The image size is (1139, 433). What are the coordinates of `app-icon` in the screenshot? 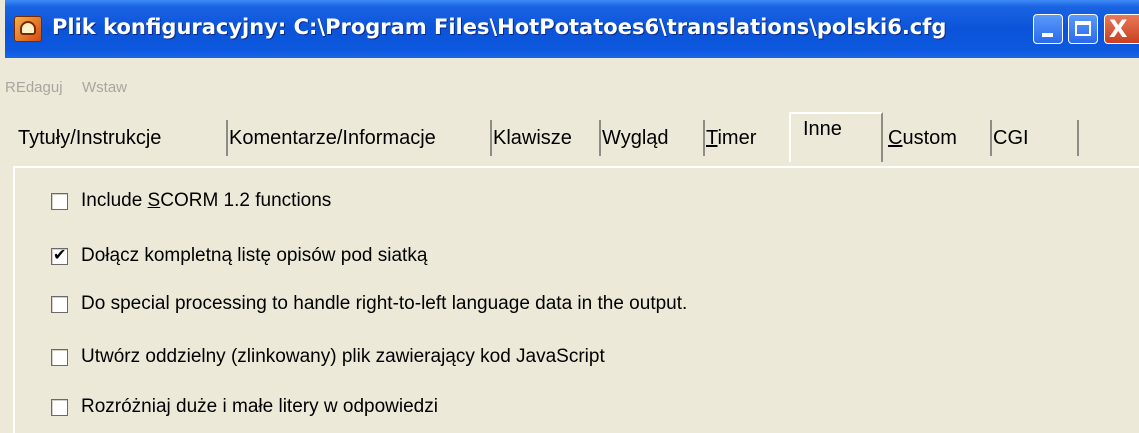 It's located at (28, 29).